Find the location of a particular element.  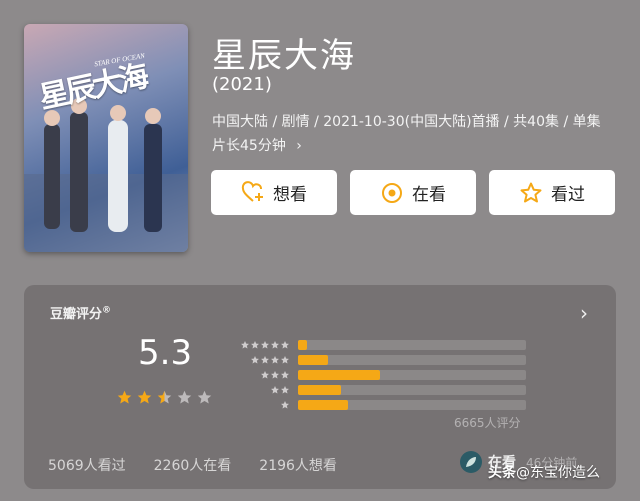

heart-plus-icon is located at coordinates (252, 191).